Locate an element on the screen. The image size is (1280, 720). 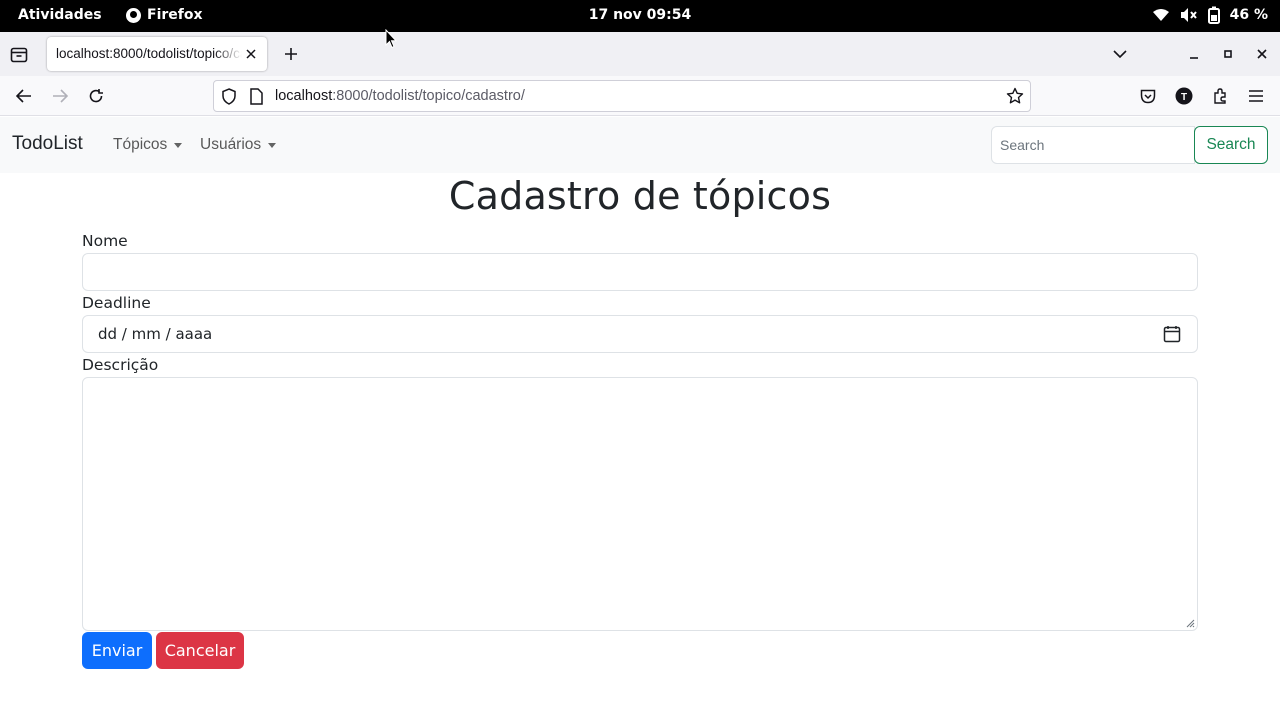
volume-muted-icon is located at coordinates (1188, 15).